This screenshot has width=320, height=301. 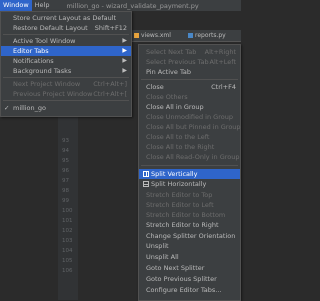 I want to click on menu-item-label: Close All but Pinned in Group, so click(x=193, y=127).